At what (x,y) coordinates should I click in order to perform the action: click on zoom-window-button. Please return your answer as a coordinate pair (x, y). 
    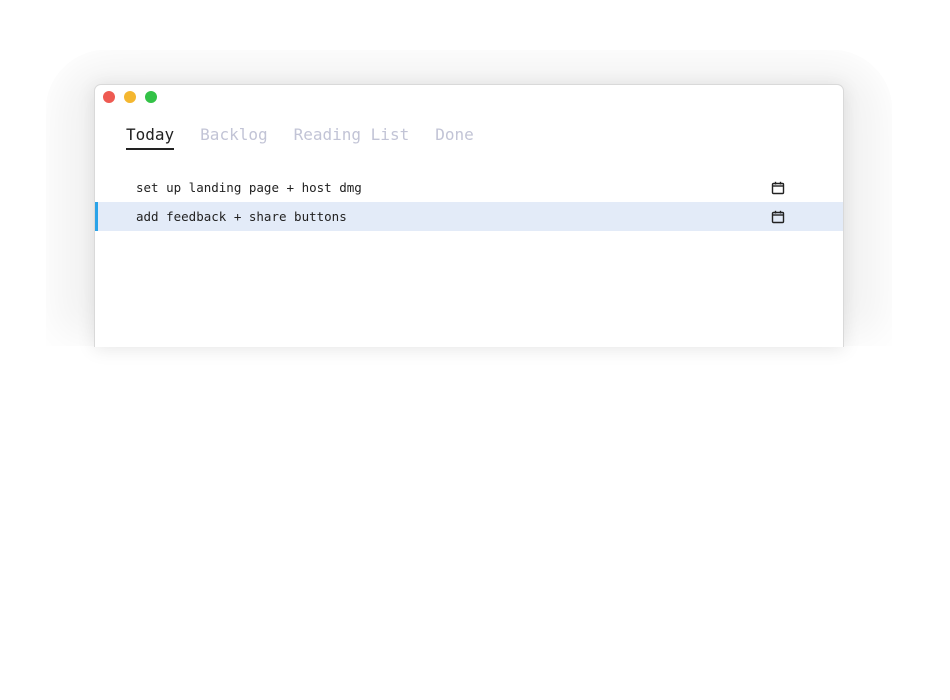
    Looking at the image, I should click on (151, 97).